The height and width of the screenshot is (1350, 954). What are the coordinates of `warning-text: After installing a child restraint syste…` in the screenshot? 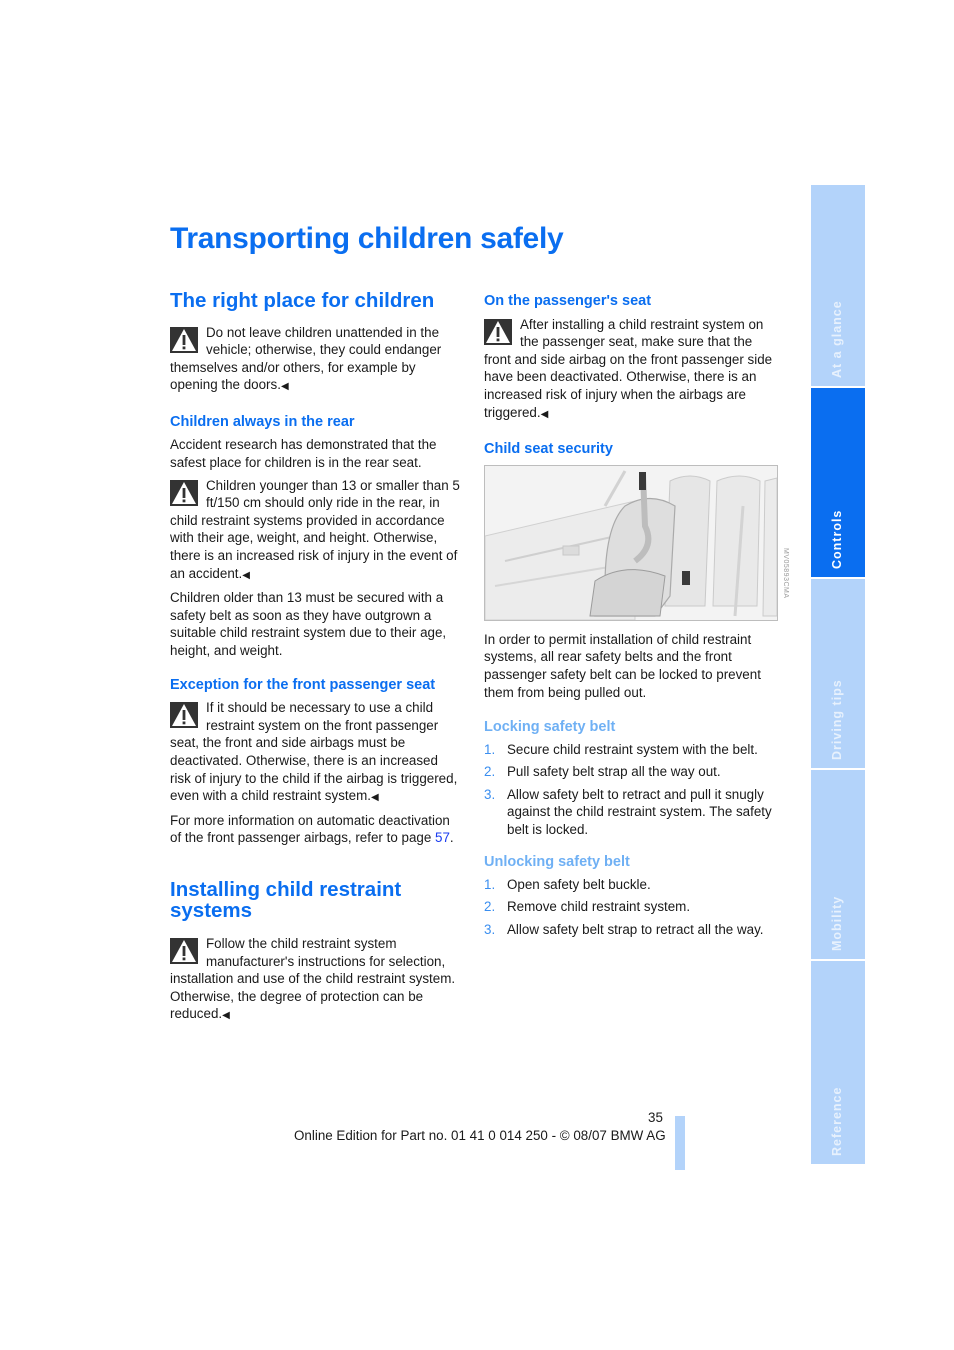 It's located at (628, 368).